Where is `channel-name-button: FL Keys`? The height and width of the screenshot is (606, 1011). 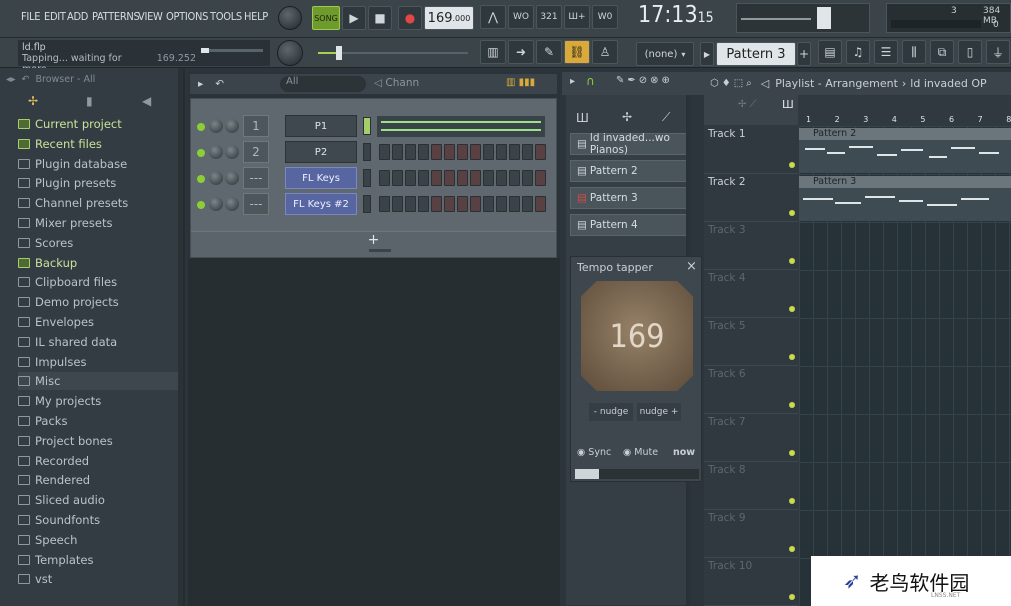
channel-name-button: FL Keys is located at coordinates (321, 178).